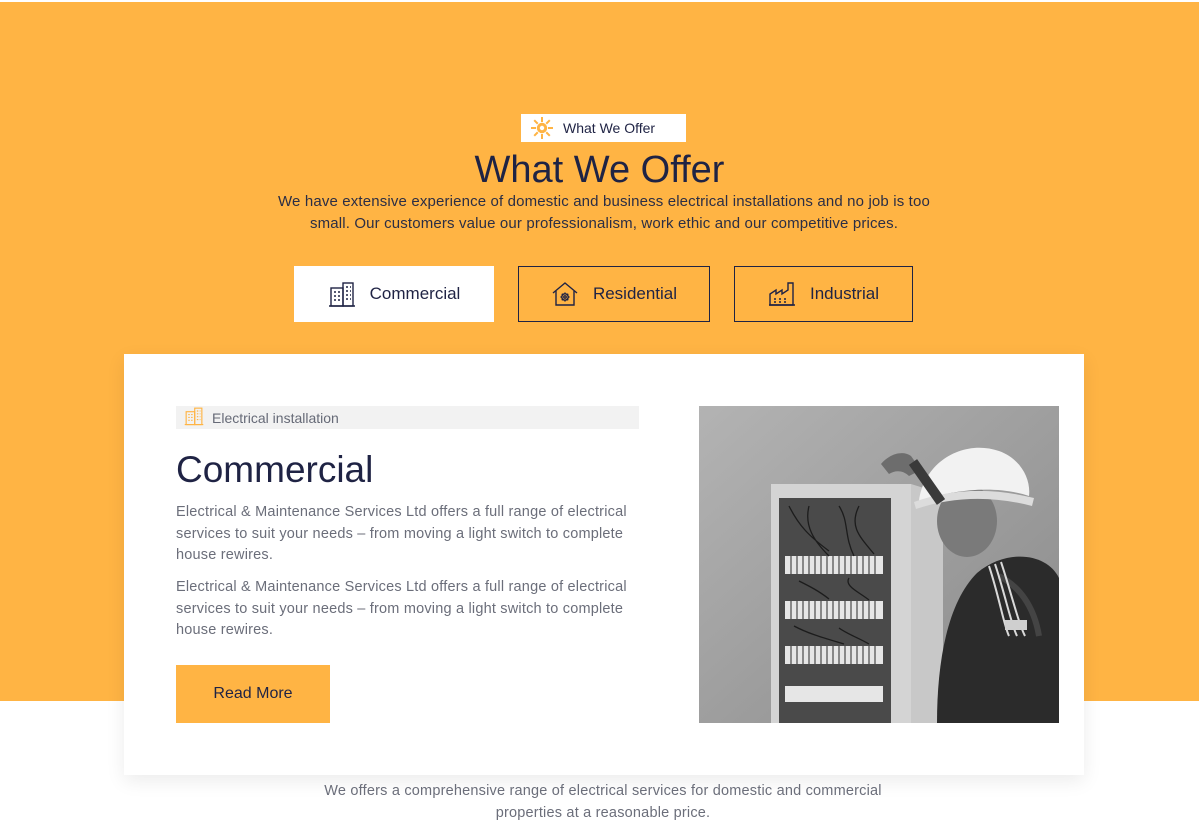 This screenshot has height=838, width=1199. I want to click on section-badge-label: What We Offer, so click(609, 128).